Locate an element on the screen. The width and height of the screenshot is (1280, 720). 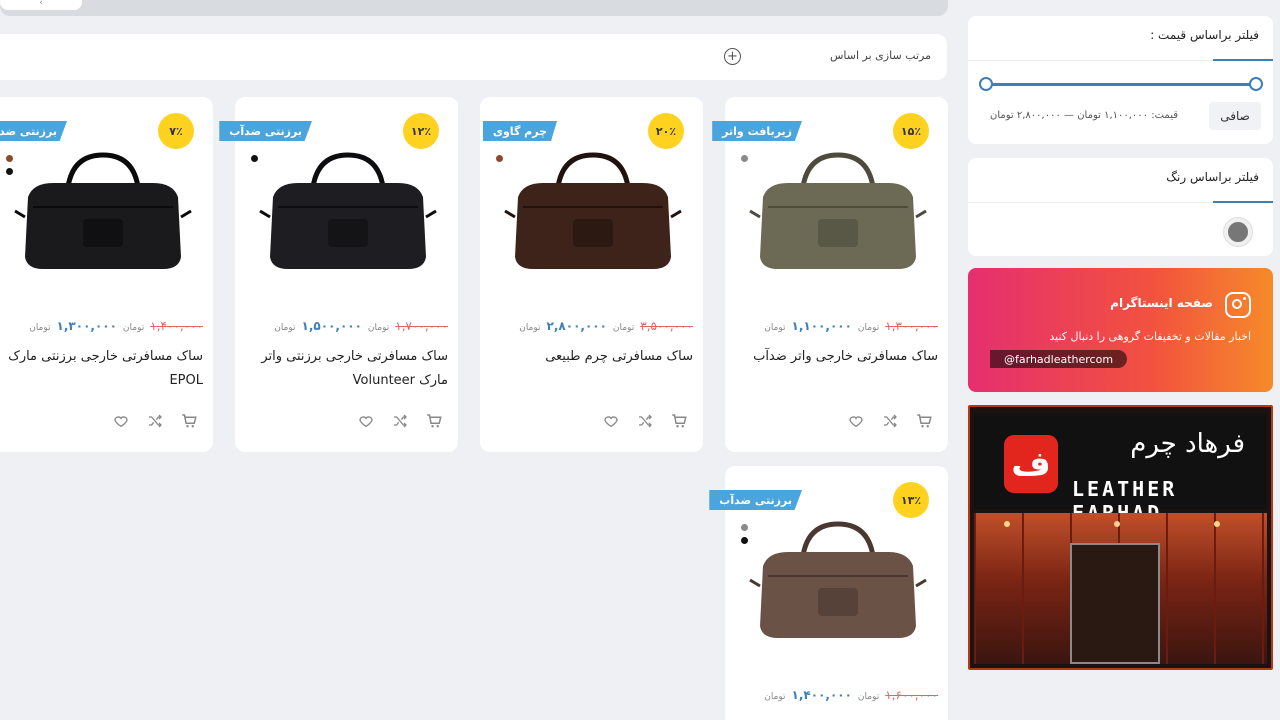
price-slider-max-handle is located at coordinates (1256, 84).